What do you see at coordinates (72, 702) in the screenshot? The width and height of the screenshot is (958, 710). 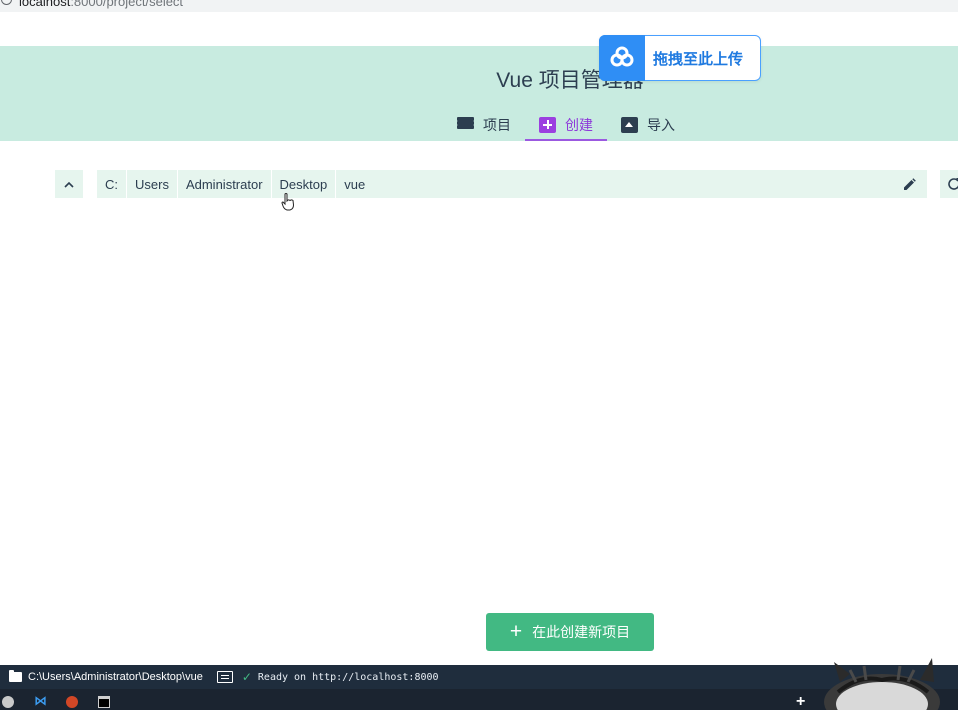 I see `powerpoint-icon` at bounding box center [72, 702].